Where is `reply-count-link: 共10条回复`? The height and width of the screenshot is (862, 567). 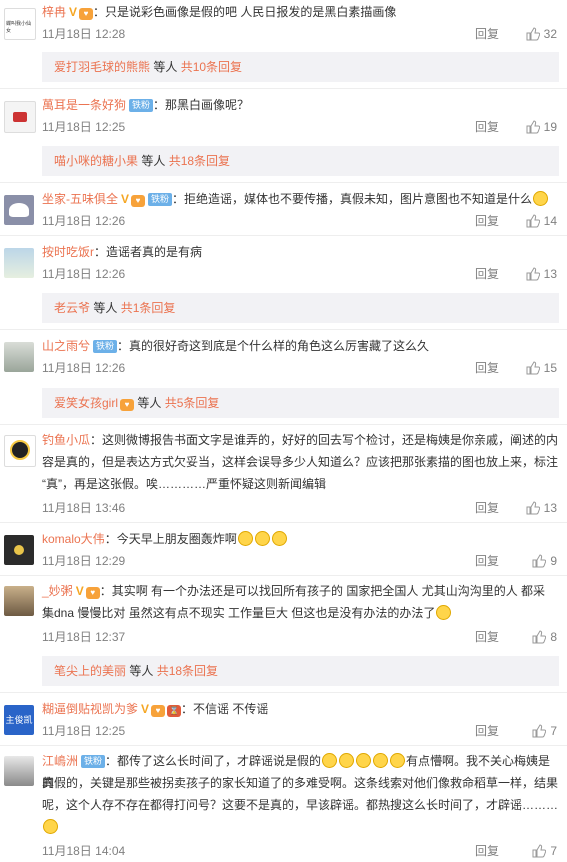 reply-count-link: 共10条回复 is located at coordinates (211, 67).